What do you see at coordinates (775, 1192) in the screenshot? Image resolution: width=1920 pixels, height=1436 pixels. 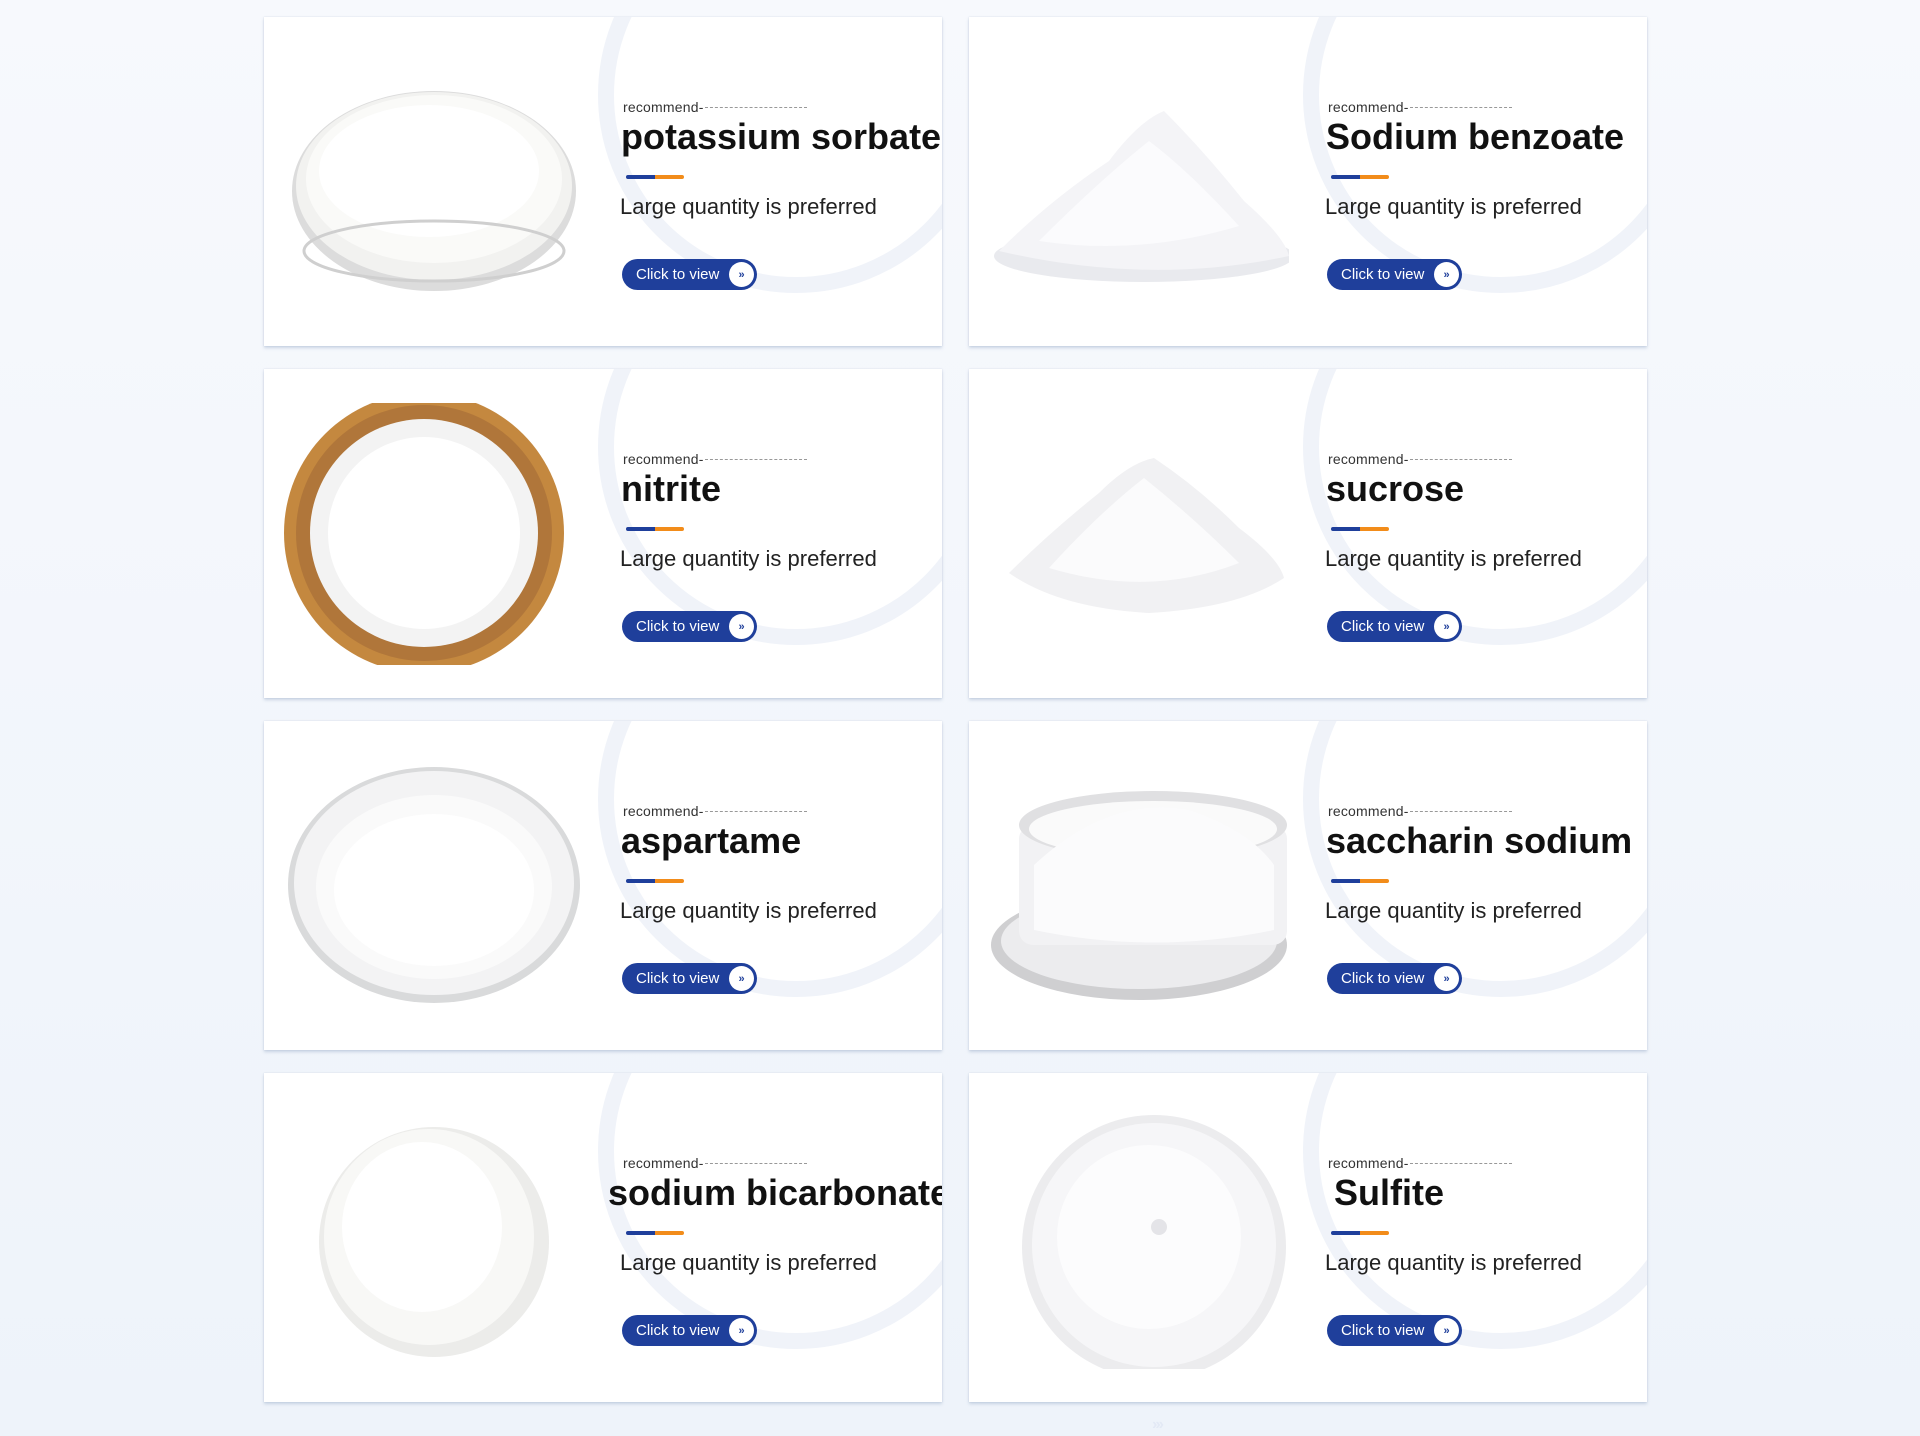 I see `product-title: sodium bicarbonate` at bounding box center [775, 1192].